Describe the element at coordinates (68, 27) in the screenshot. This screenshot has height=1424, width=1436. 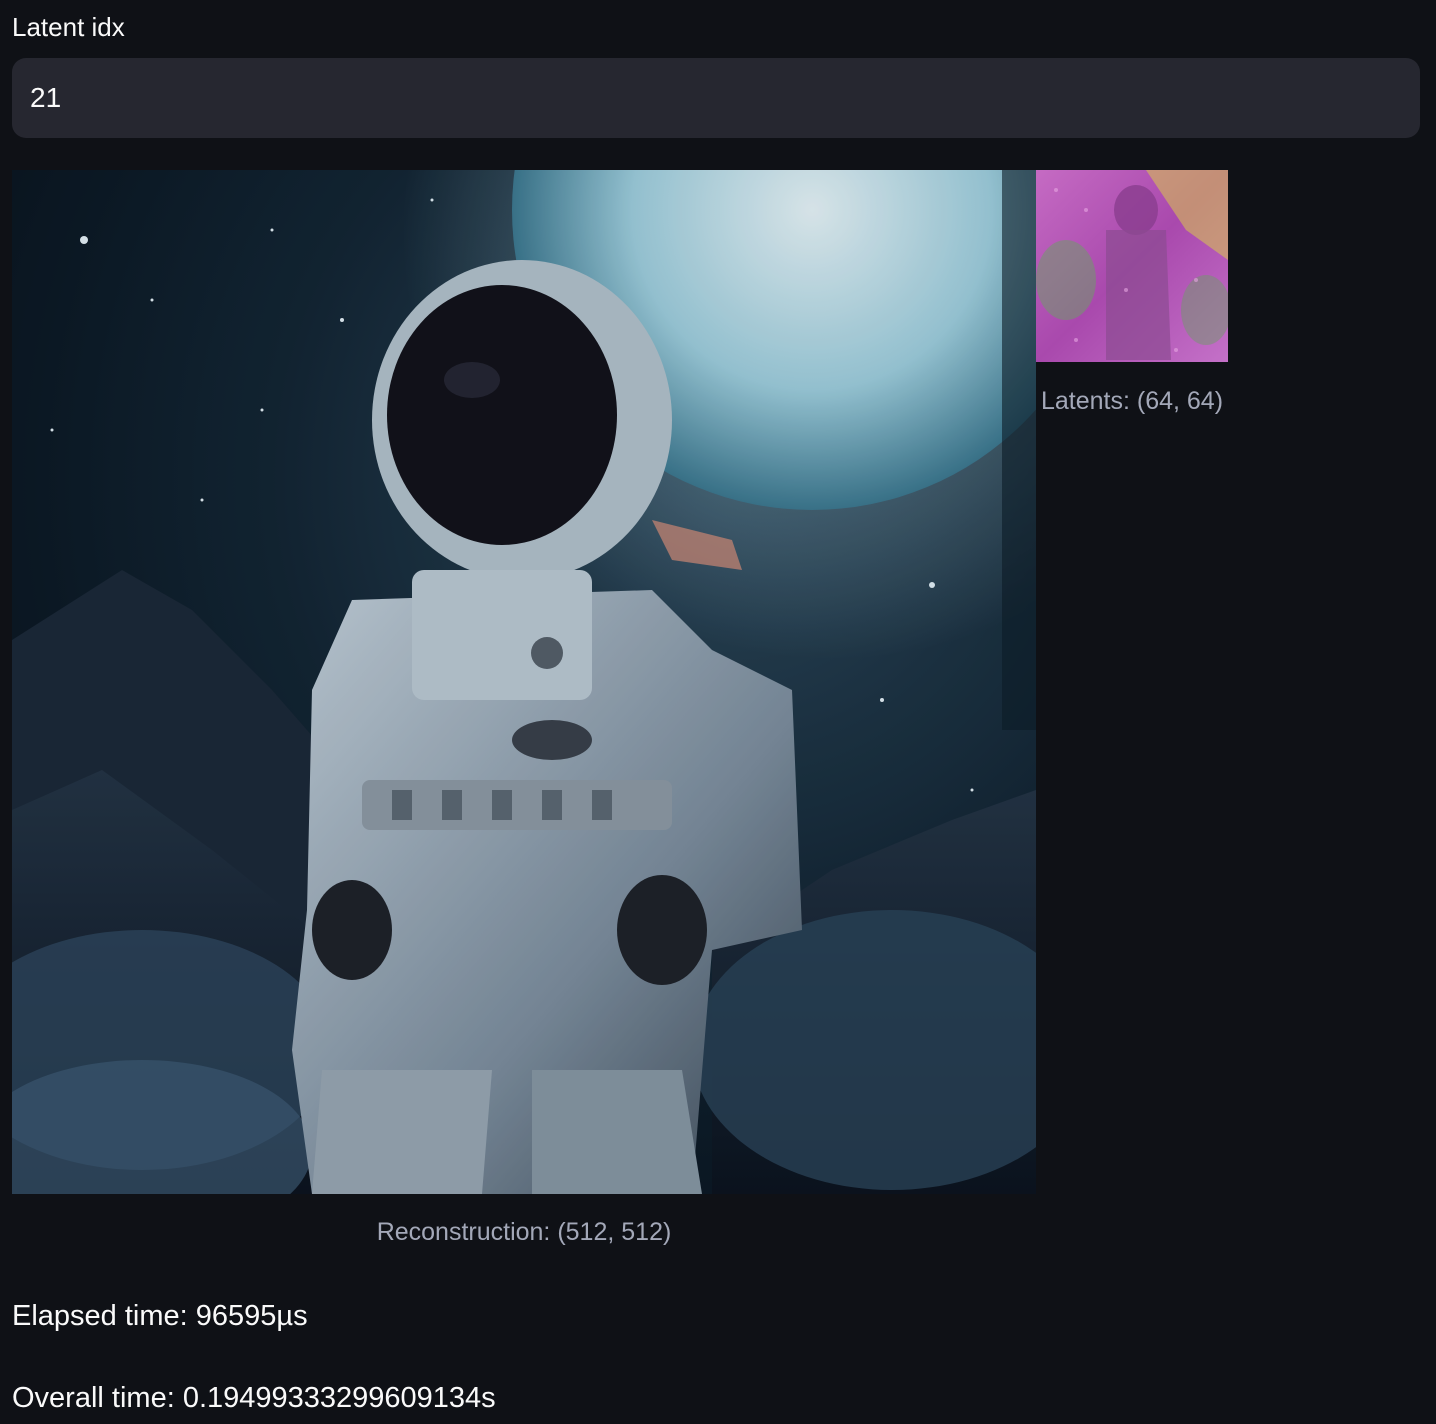
I see `latent-idx-label: Latent idx` at that location.